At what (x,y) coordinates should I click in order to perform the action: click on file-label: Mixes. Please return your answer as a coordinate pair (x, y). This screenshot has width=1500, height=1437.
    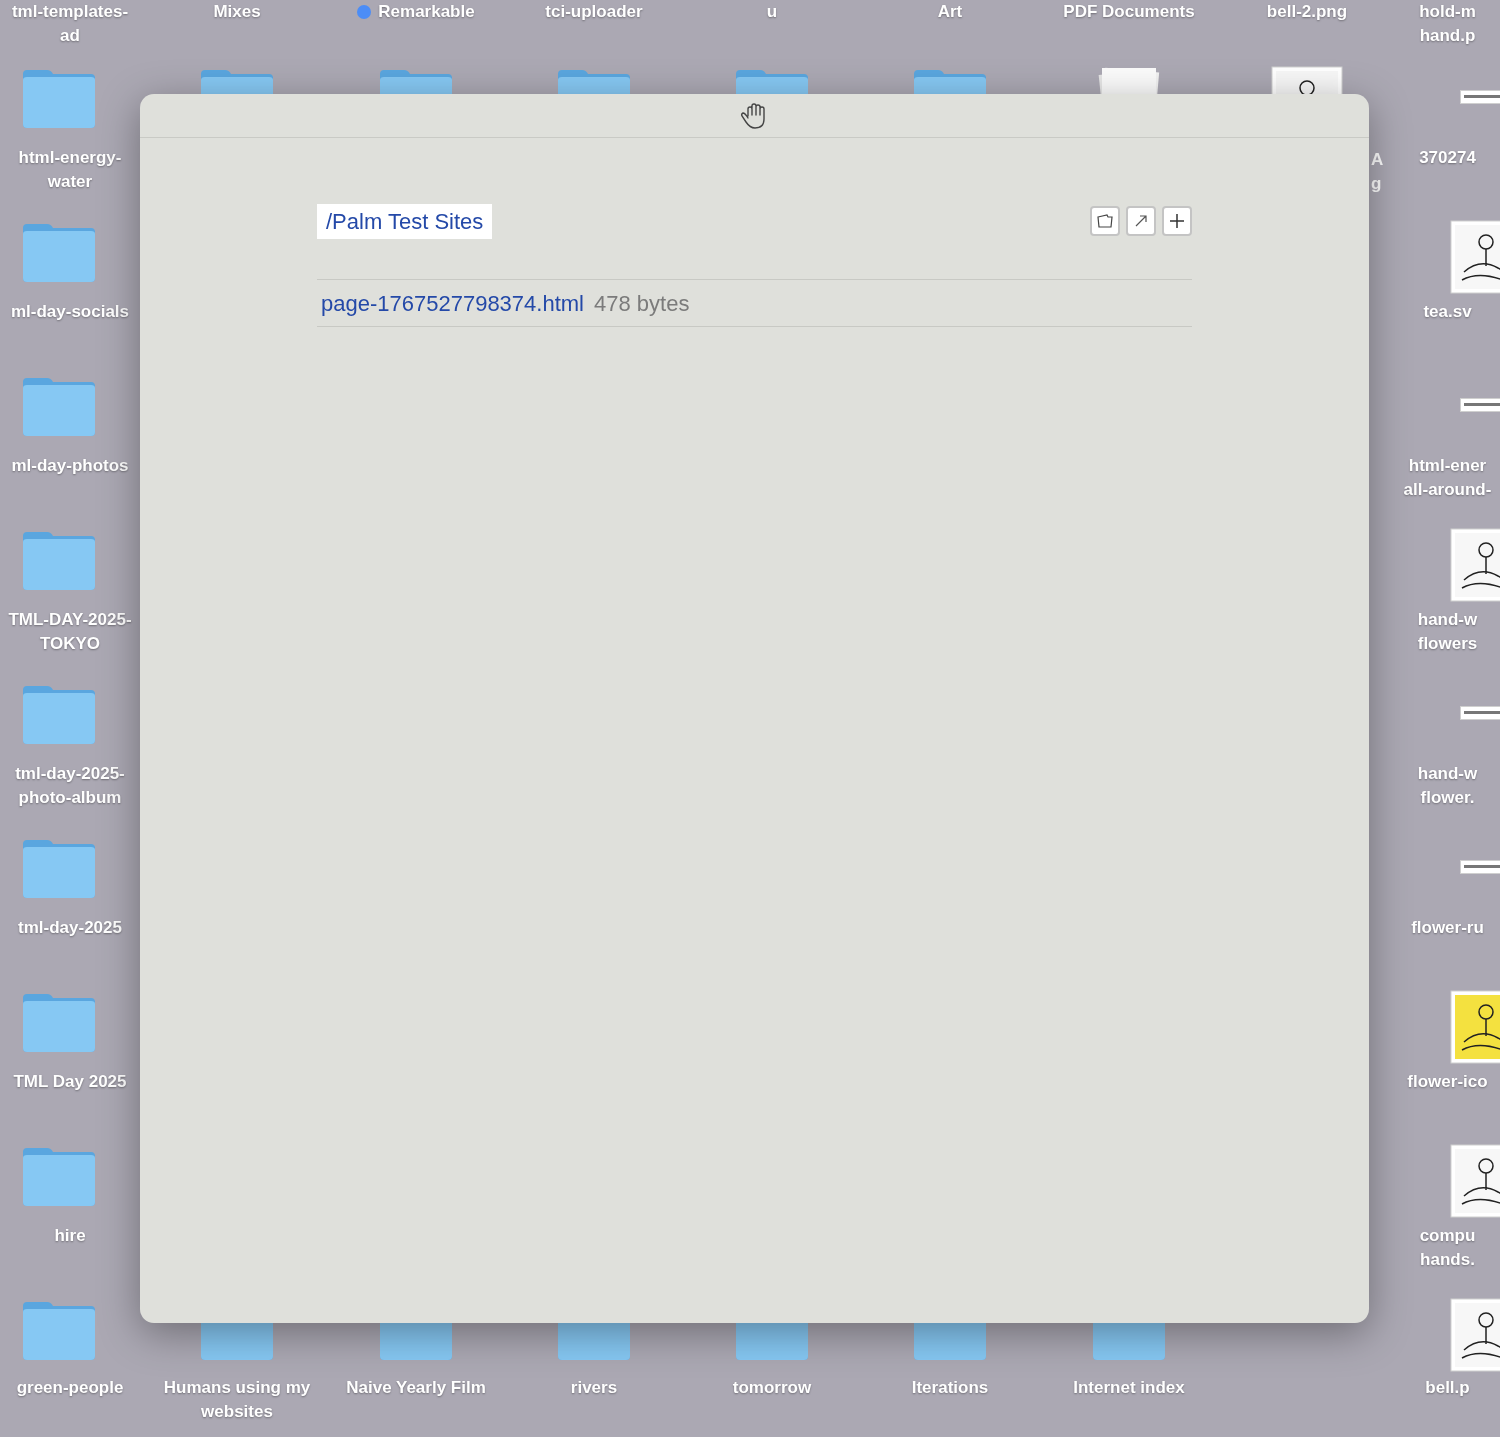
    Looking at the image, I should click on (237, 12).